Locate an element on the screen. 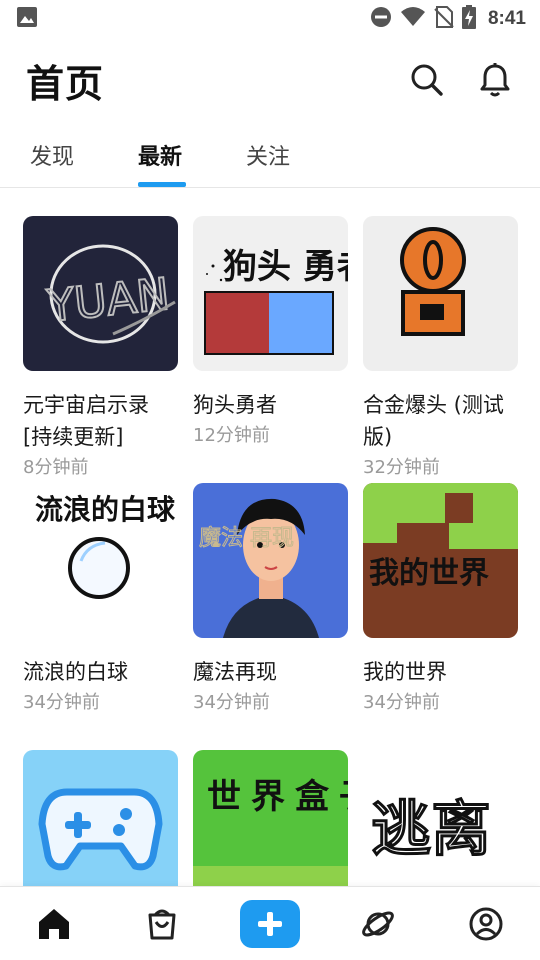  nav-planet is located at coordinates (378, 924).